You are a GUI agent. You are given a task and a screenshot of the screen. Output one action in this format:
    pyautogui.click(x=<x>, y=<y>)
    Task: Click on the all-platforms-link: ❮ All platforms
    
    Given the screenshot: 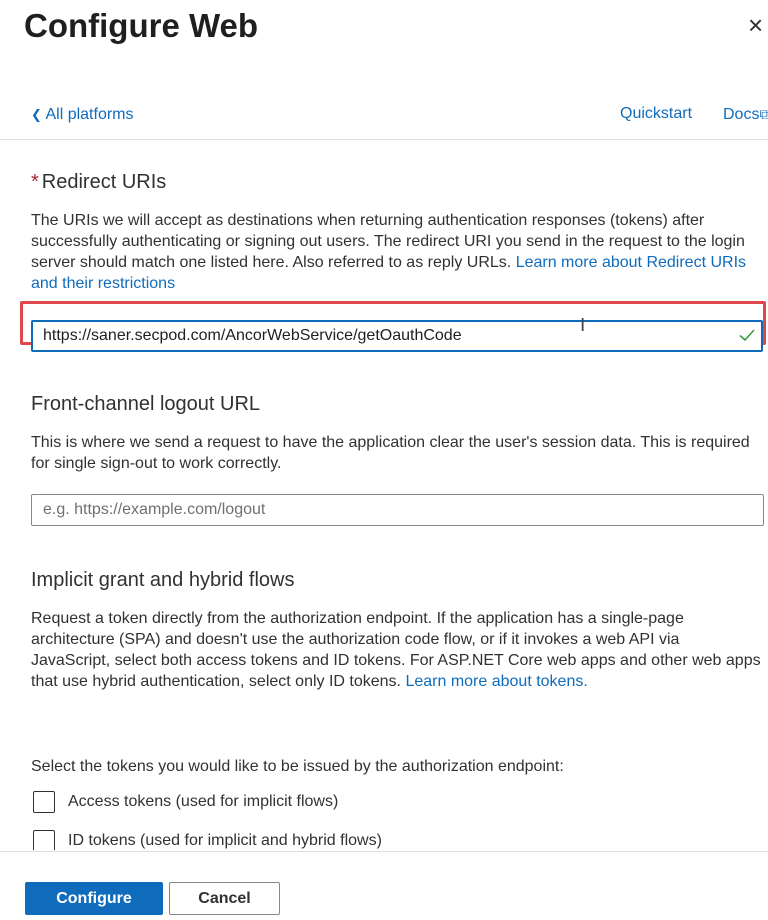 What is the action you would take?
    pyautogui.click(x=82, y=115)
    